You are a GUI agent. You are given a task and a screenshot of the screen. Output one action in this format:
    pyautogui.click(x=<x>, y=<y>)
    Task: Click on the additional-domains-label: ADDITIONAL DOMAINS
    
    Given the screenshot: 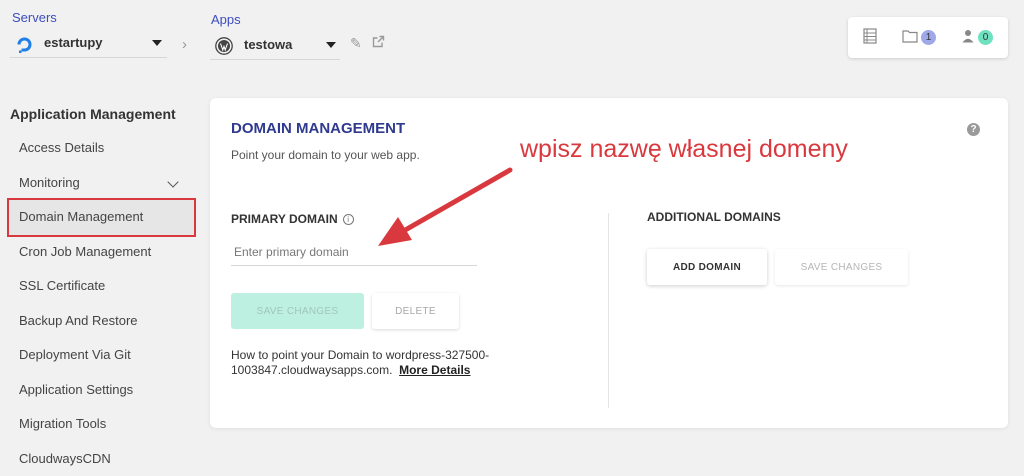 What is the action you would take?
    pyautogui.click(x=714, y=217)
    